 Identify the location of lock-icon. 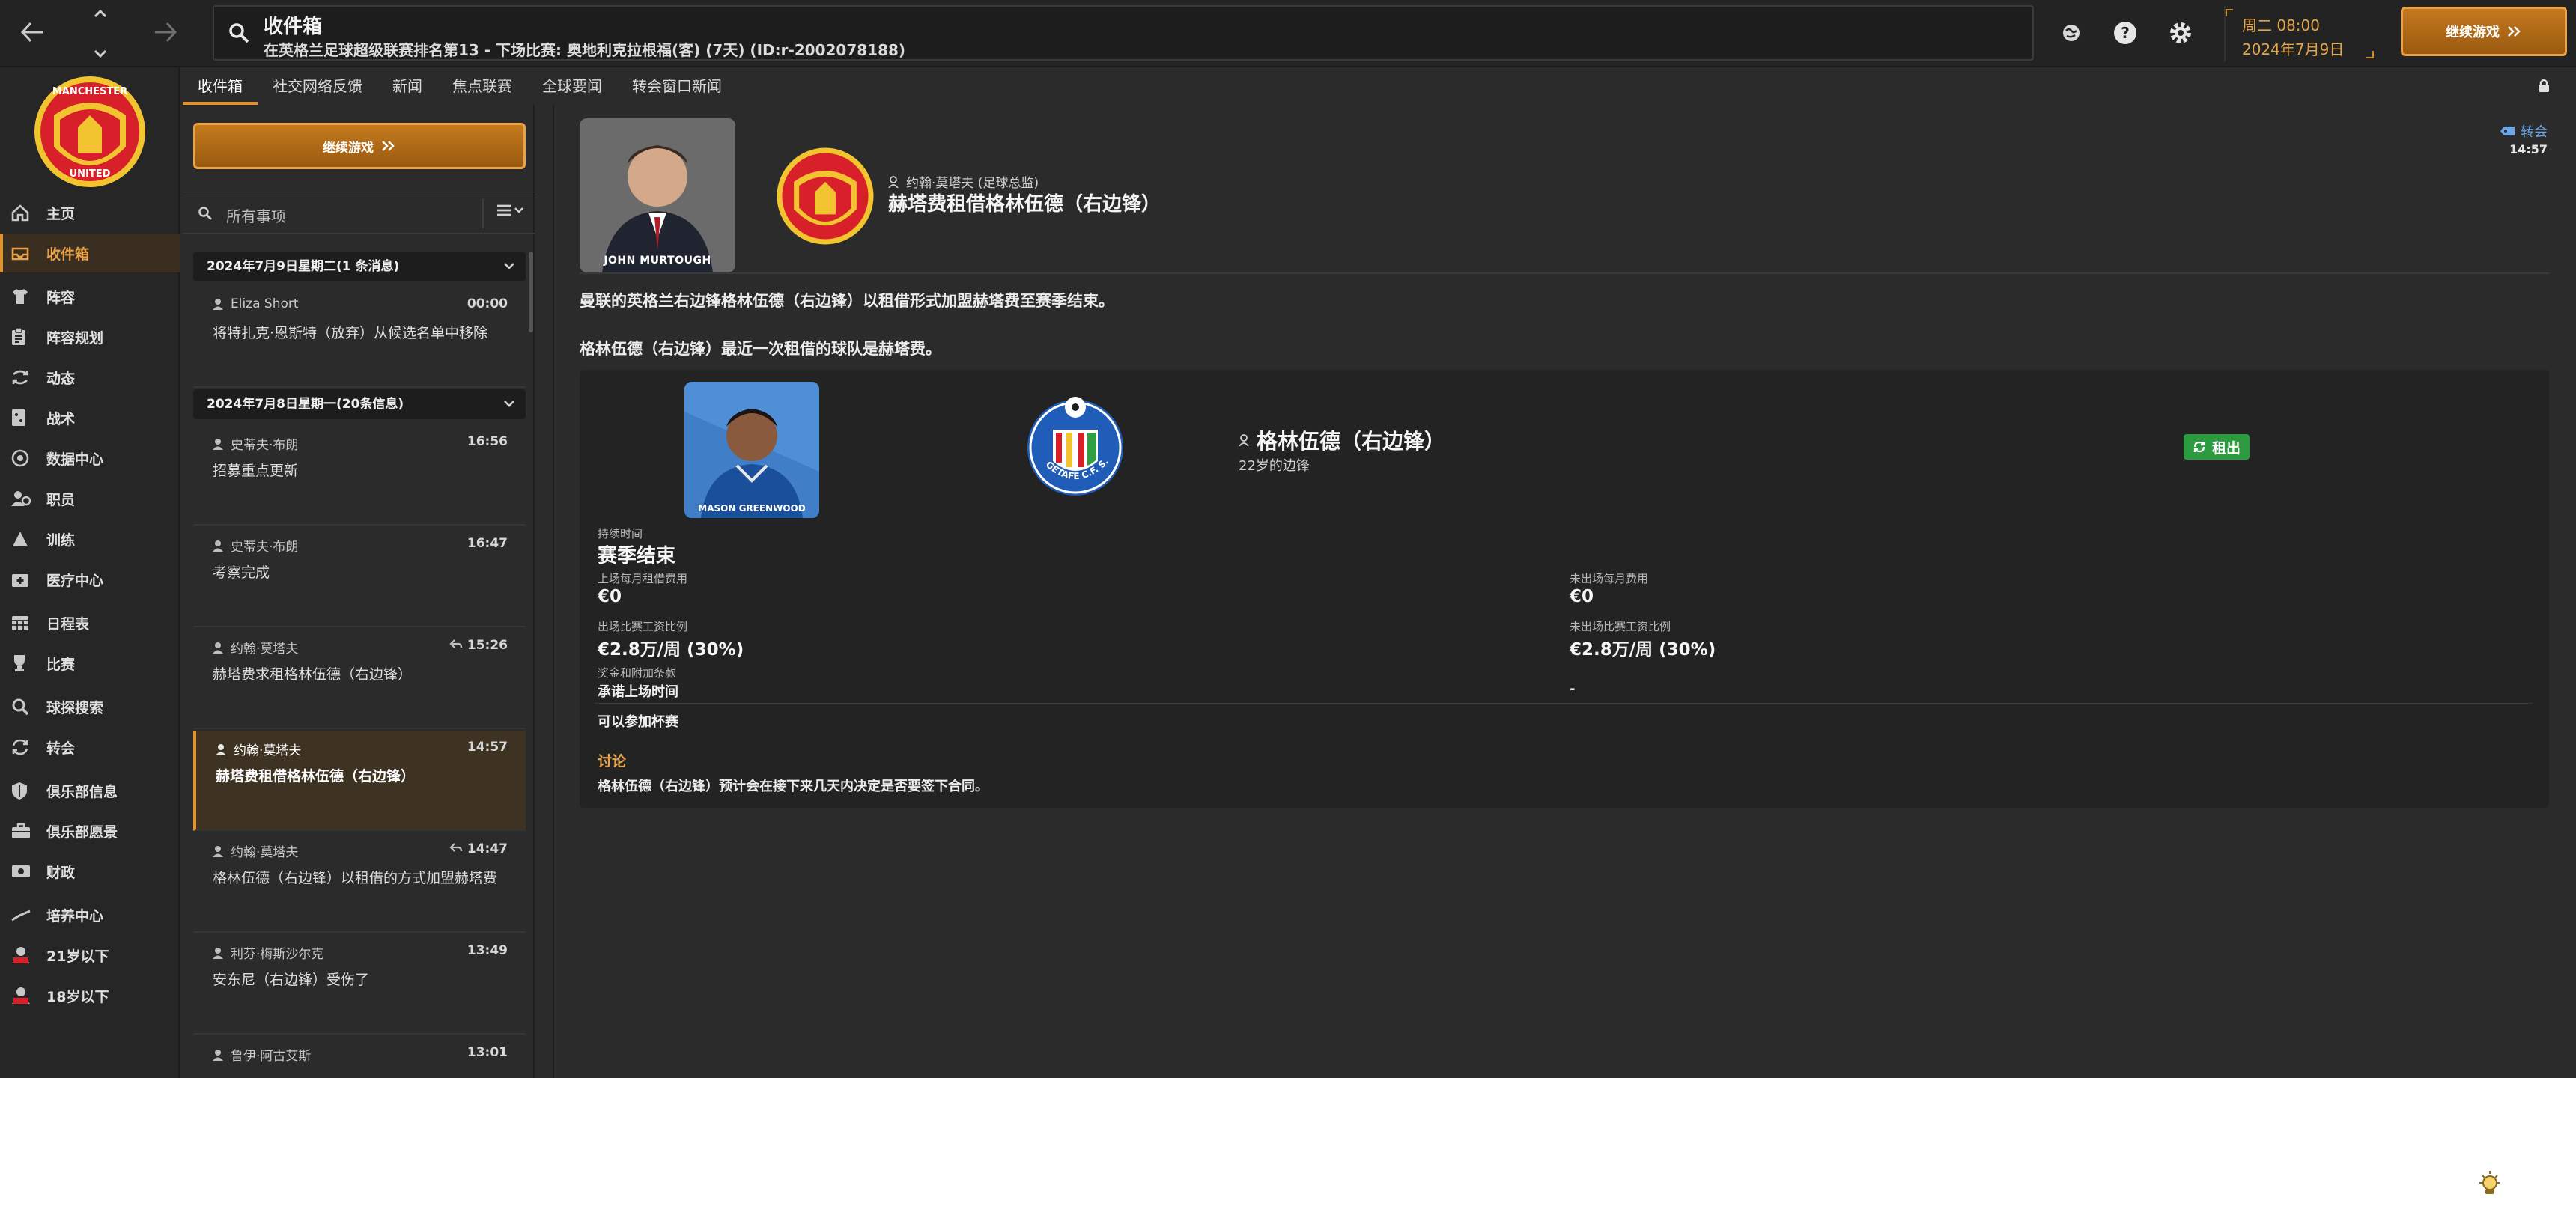
(2544, 87).